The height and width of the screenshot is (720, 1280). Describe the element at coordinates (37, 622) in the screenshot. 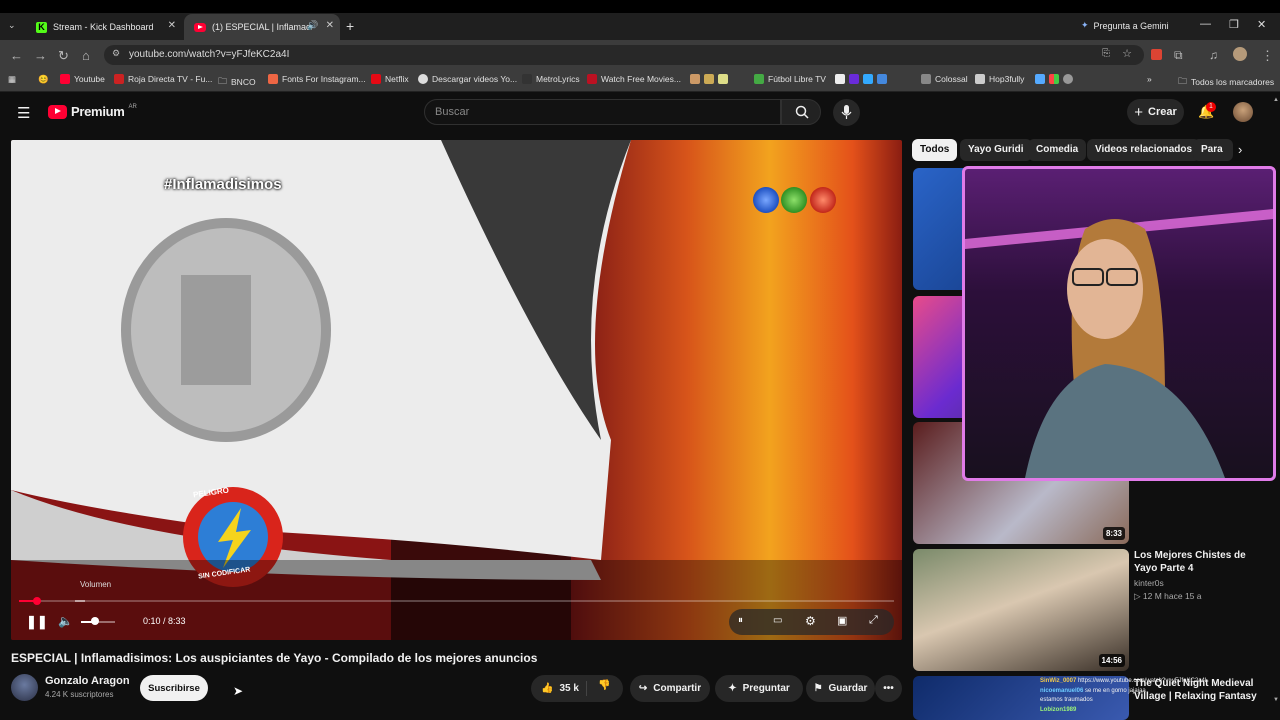

I see `pause-icon: ❚❚` at that location.